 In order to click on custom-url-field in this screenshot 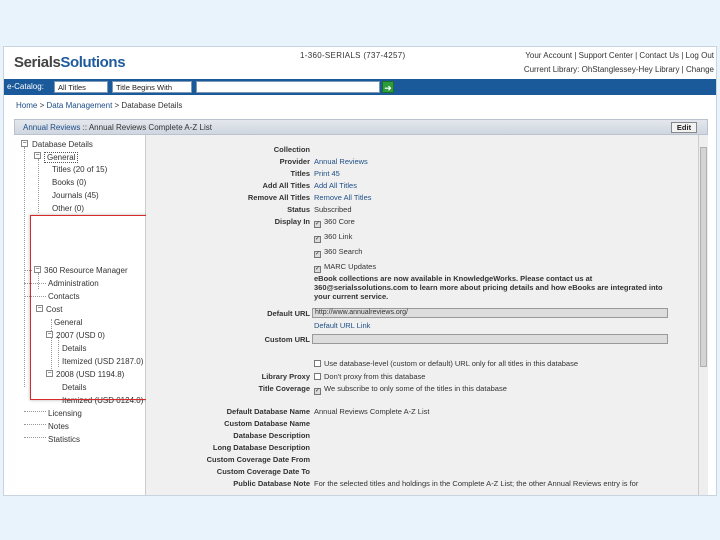, I will do `click(490, 339)`.